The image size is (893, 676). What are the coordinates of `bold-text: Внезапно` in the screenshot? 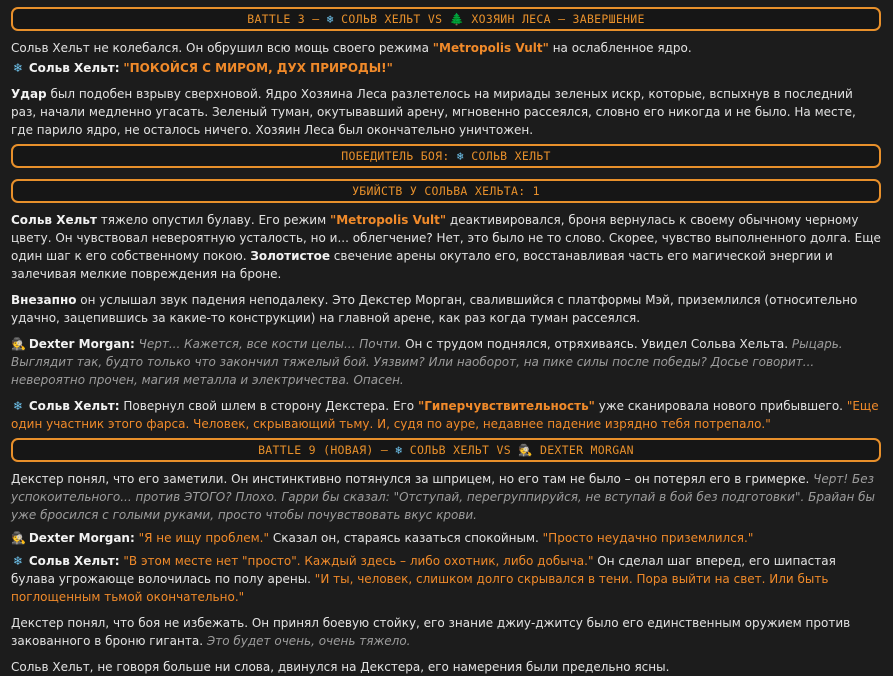 It's located at (44, 300).